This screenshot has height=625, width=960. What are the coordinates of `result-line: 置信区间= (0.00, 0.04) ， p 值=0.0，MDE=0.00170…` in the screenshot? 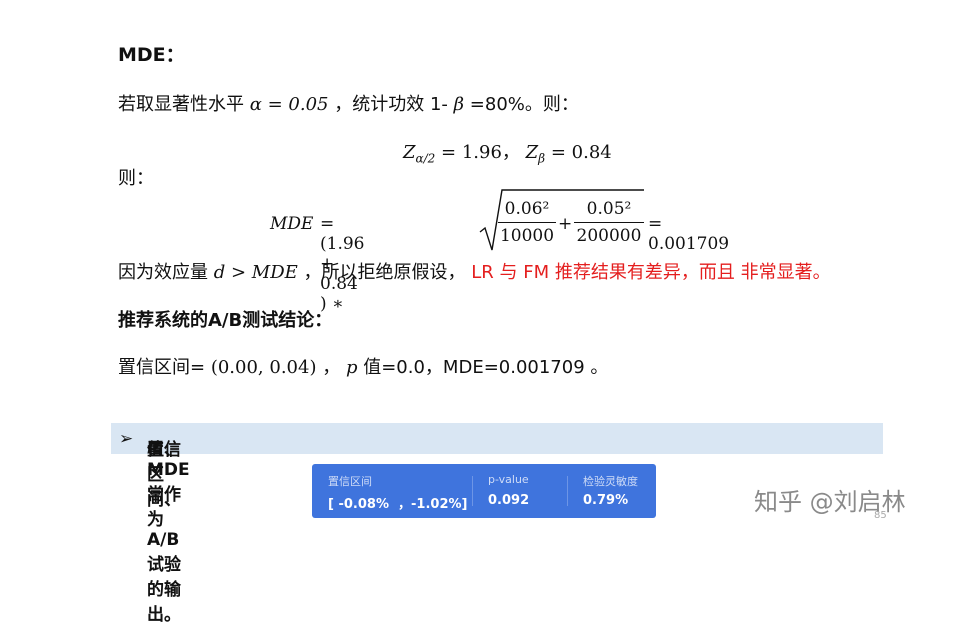 It's located at (363, 366).